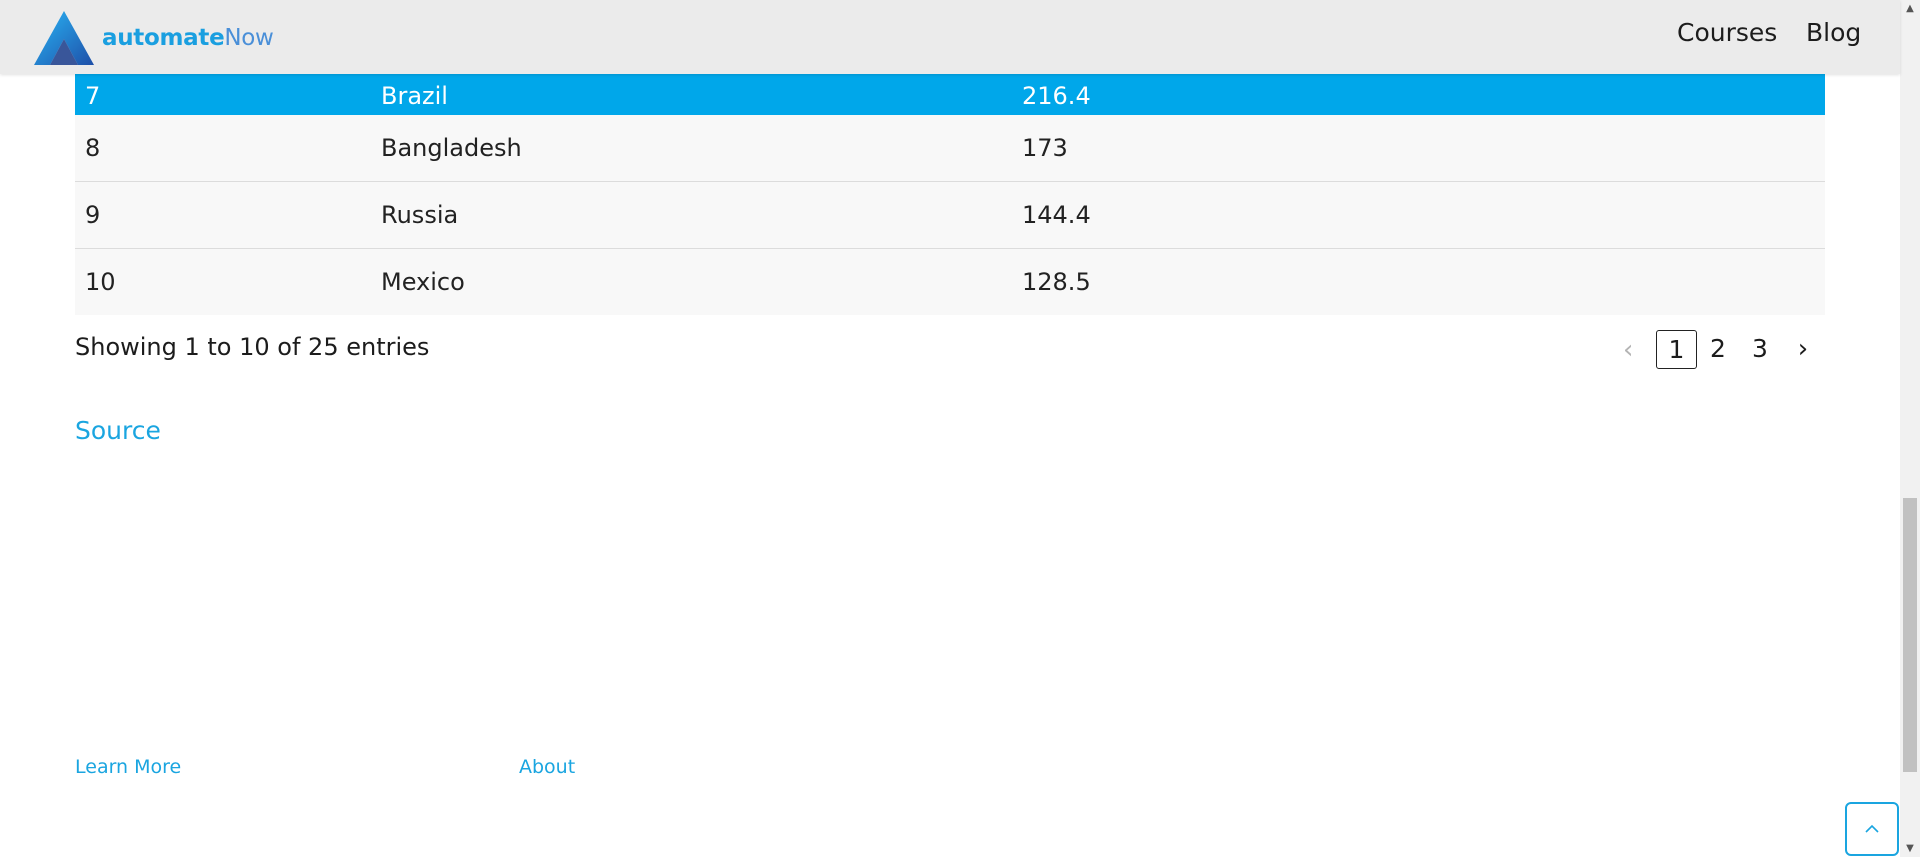  I want to click on brand-light: Now, so click(249, 38).